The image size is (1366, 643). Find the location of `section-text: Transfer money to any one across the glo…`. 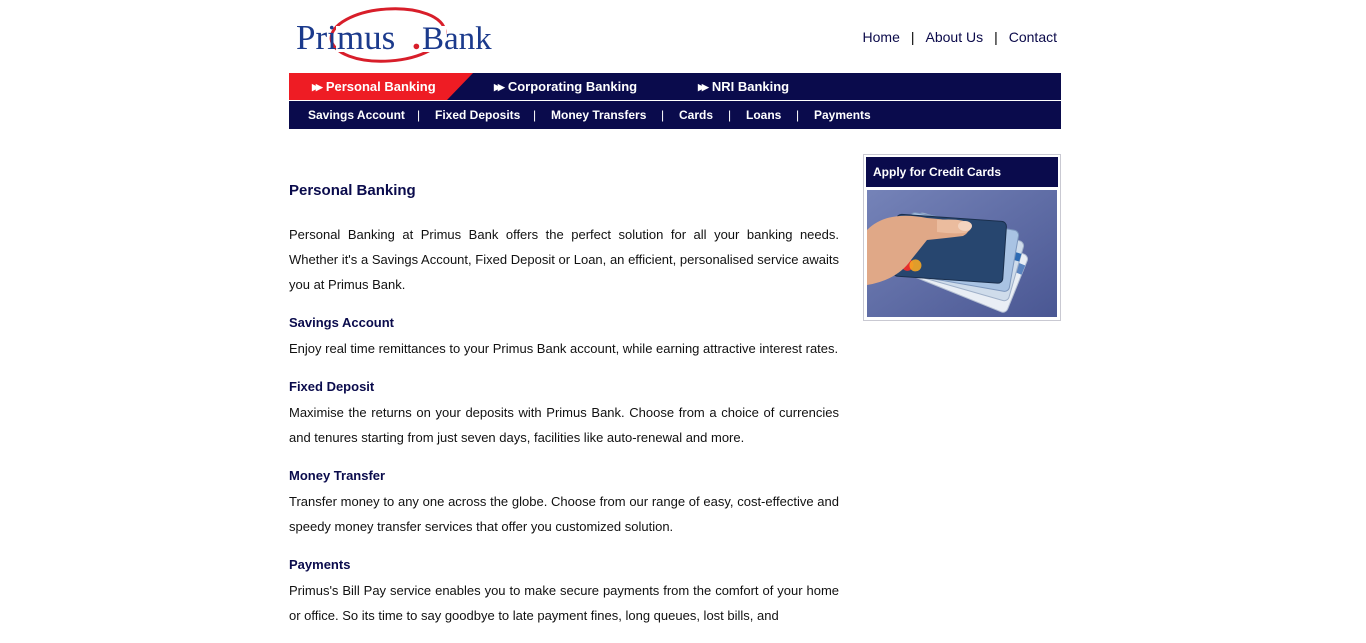

section-text: Transfer money to any one across the glo… is located at coordinates (564, 514).